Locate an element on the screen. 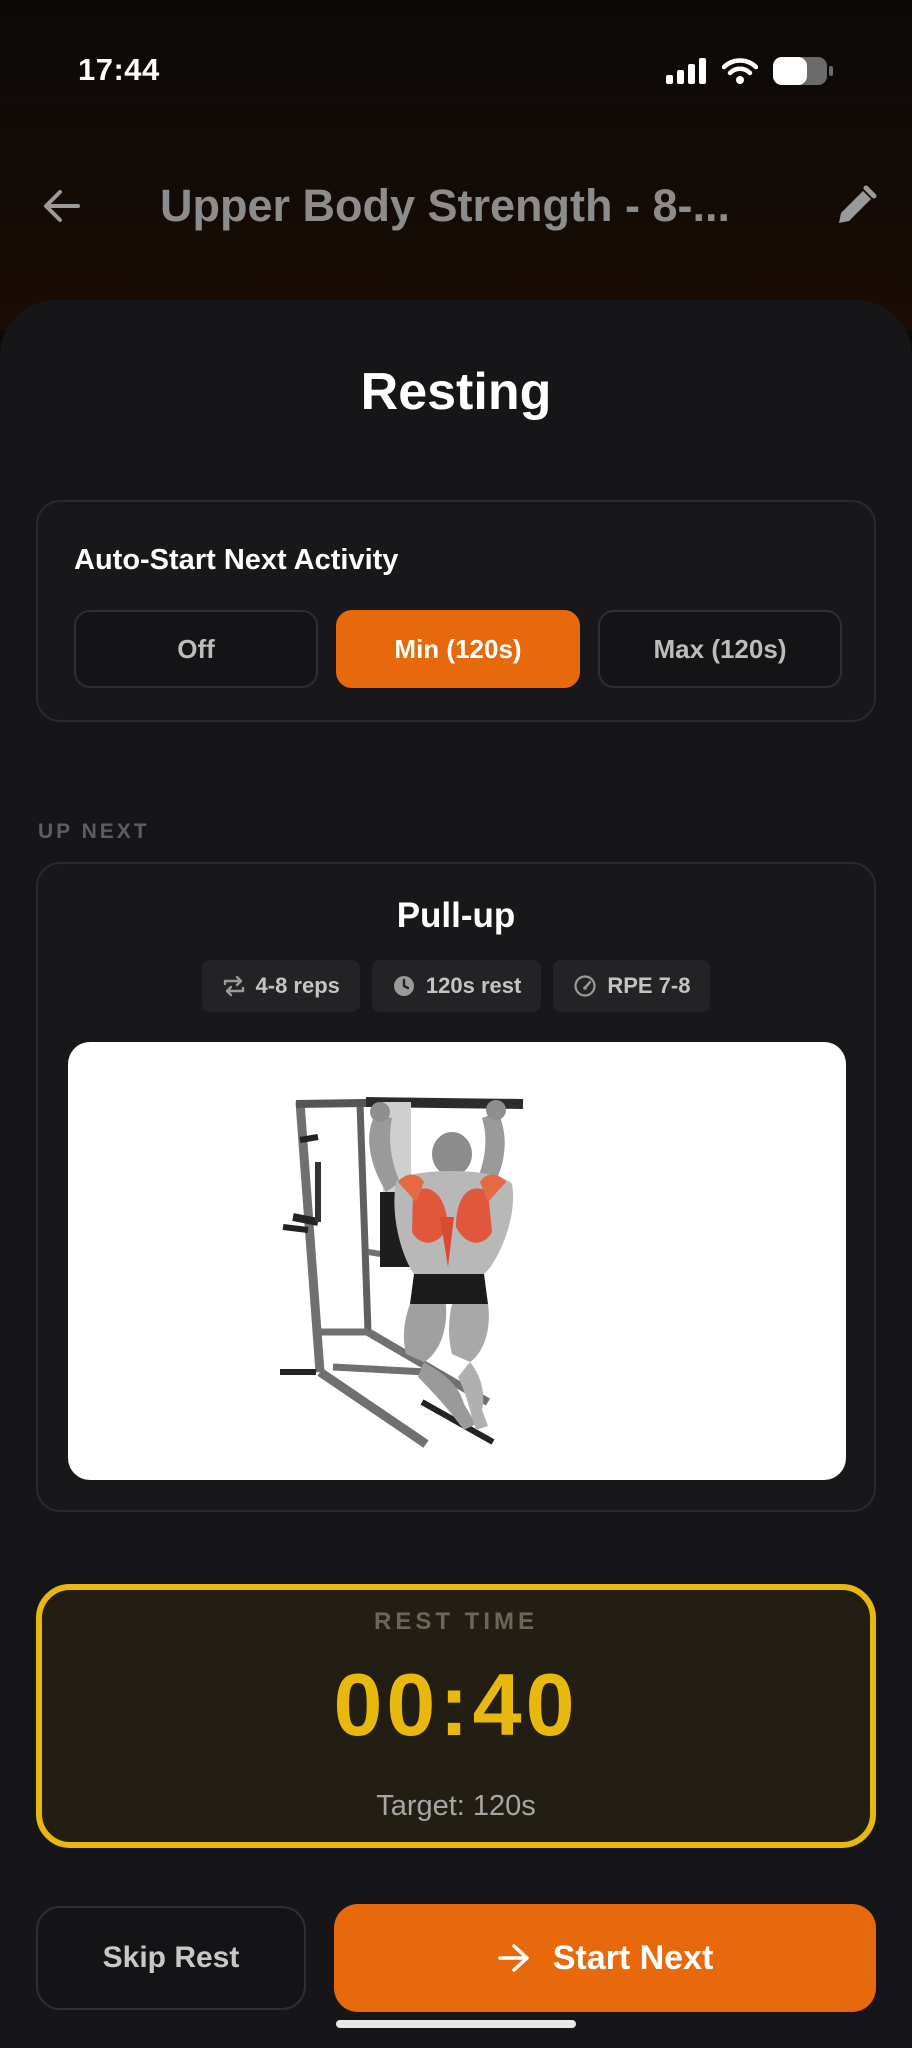  rest-chip: 120s rest is located at coordinates (456, 986).